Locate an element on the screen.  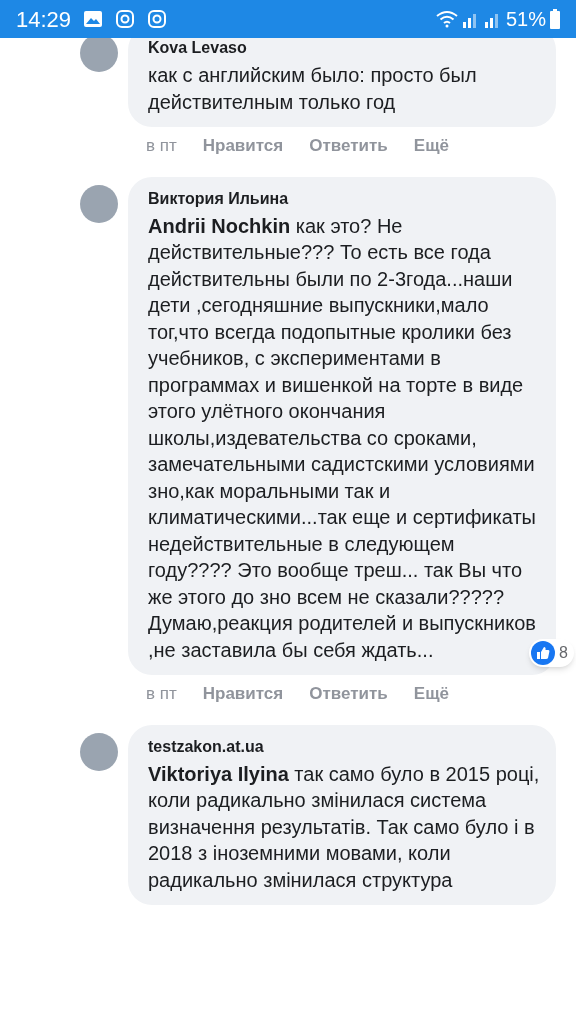
reaction-badge: 8 is located at coordinates (551, 653).